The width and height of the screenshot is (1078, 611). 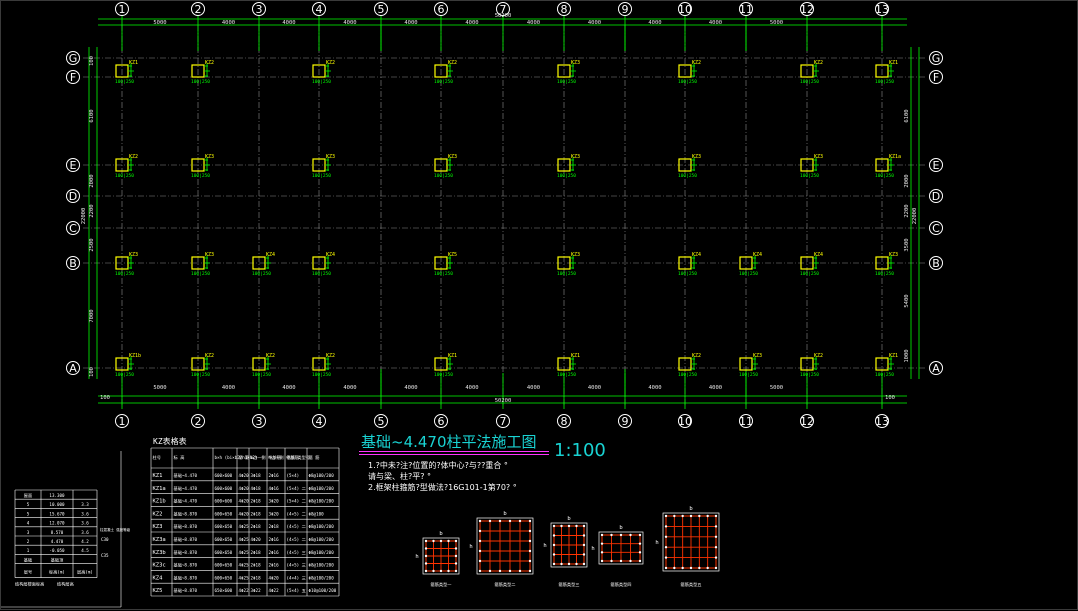 What do you see at coordinates (625, 421) in the screenshot?
I see `axis-bubble-9: 9` at bounding box center [625, 421].